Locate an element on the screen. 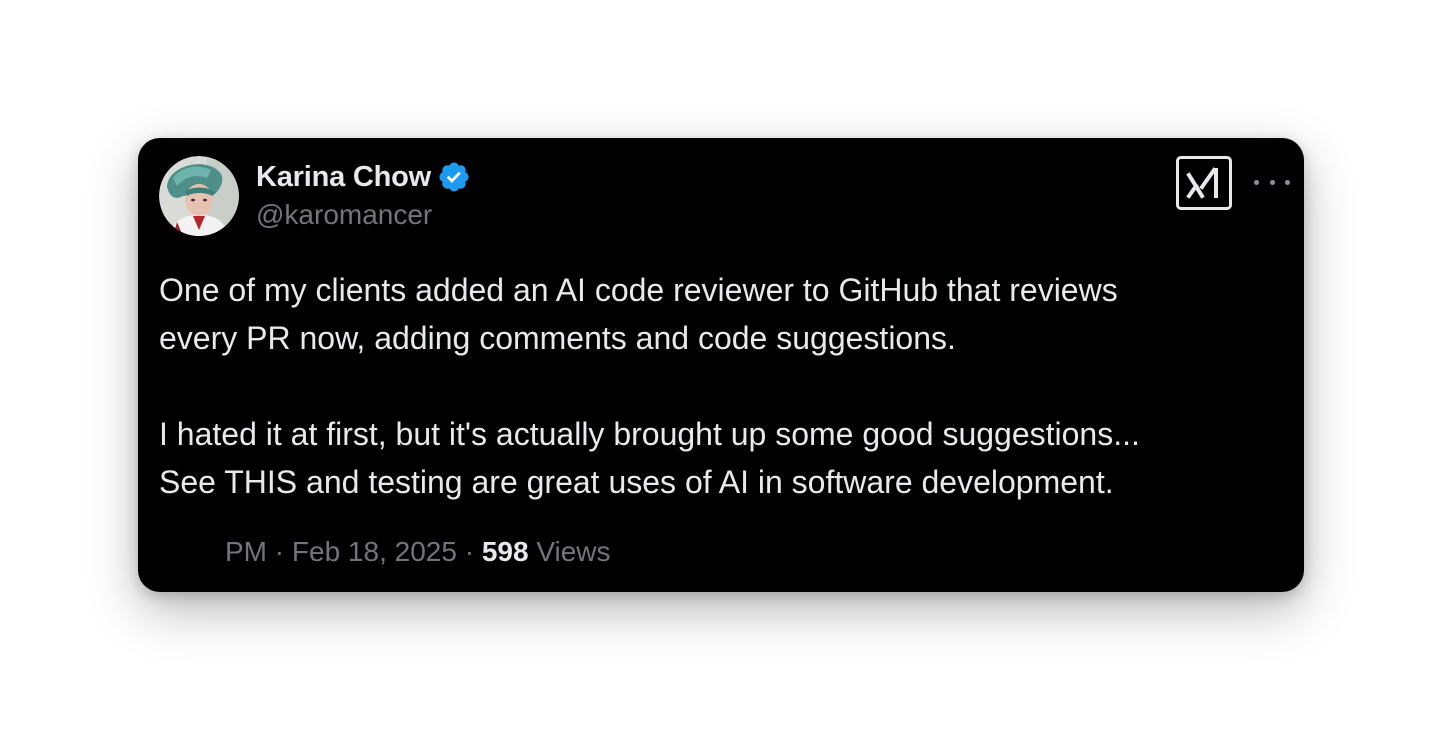  x-ai-logo-icon is located at coordinates (1204, 183).